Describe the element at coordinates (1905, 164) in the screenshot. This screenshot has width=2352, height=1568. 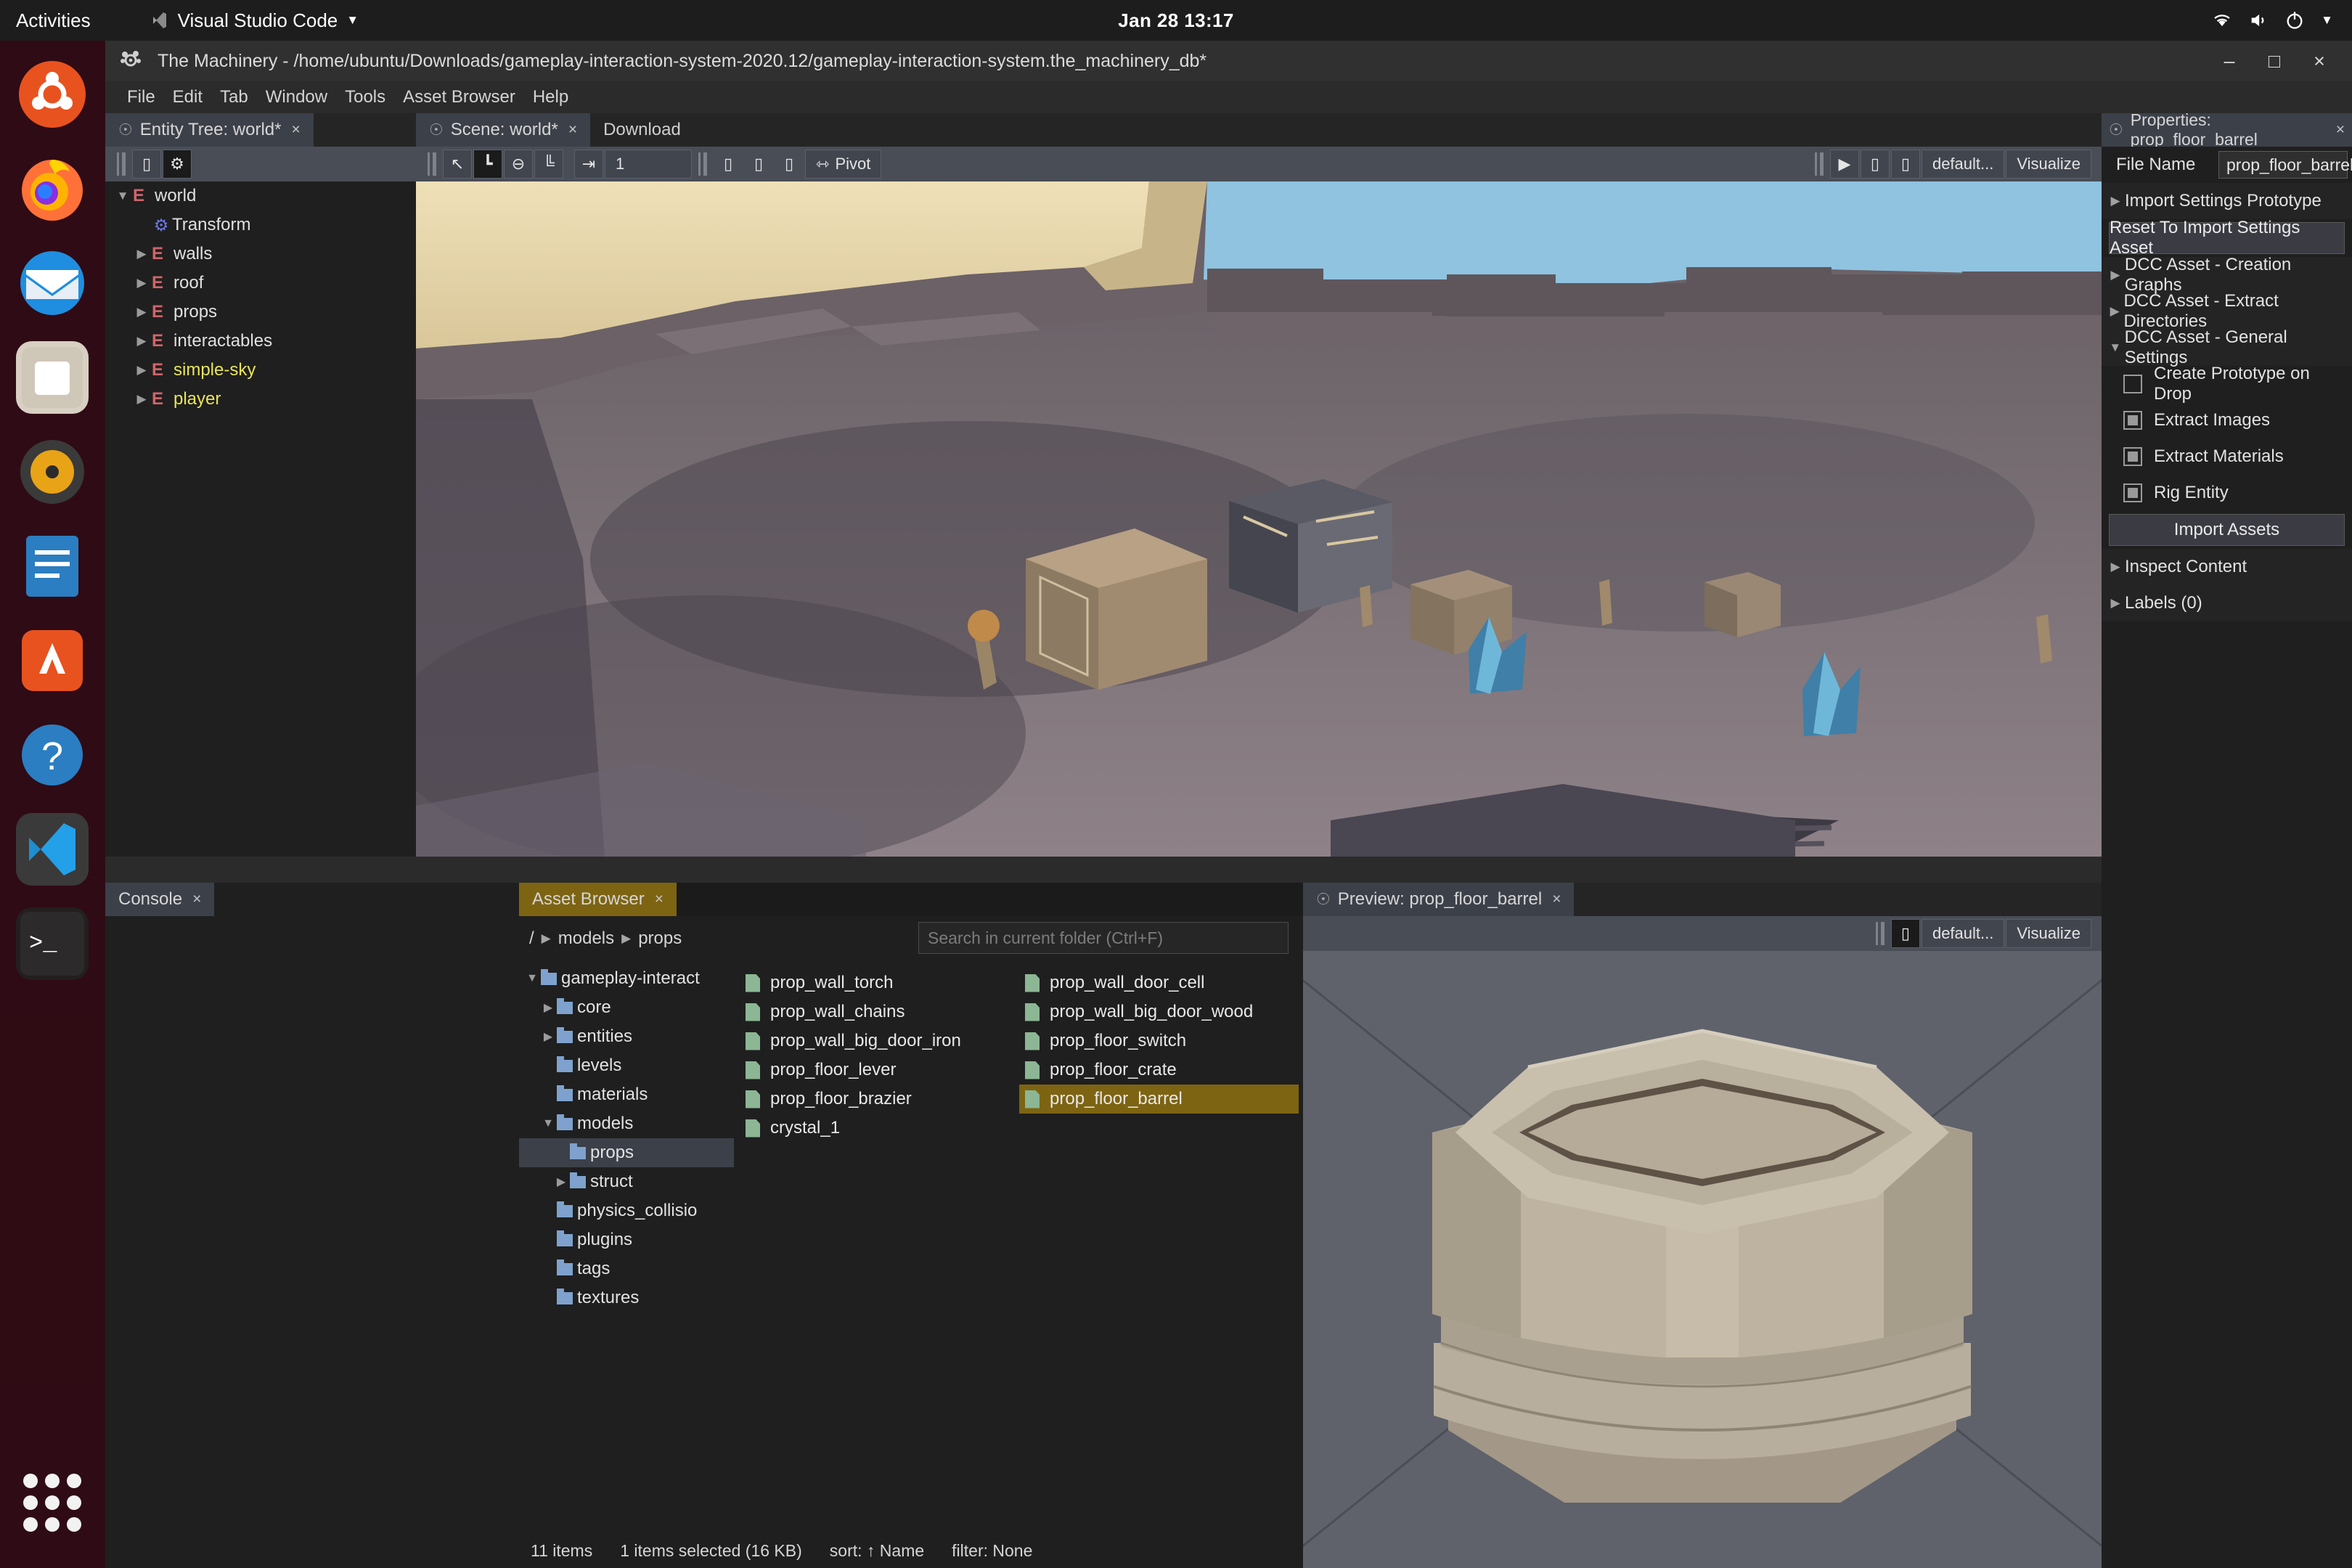
I see `camera-button: ▯` at that location.